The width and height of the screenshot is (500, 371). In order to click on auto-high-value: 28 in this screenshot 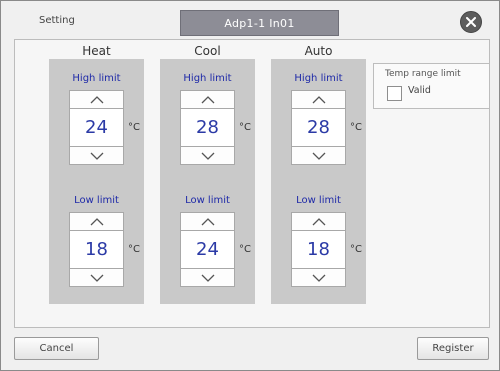, I will do `click(318, 127)`.